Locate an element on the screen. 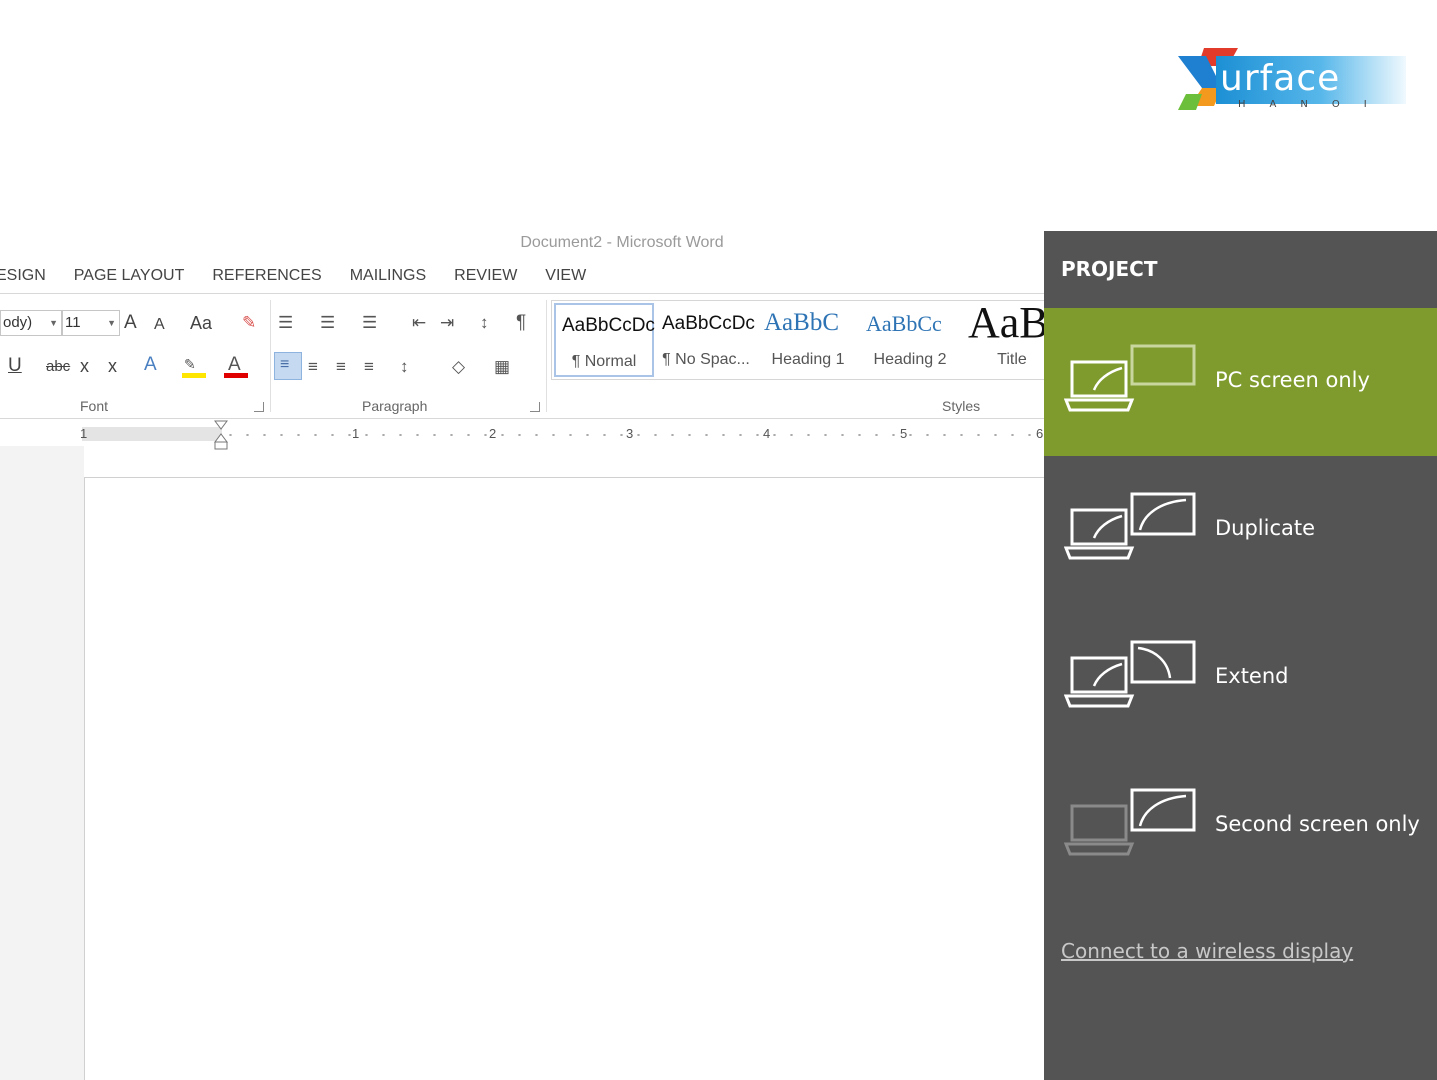 This screenshot has width=1437, height=1080. window-title: Document2 - Microsoft Word is located at coordinates (622, 242).